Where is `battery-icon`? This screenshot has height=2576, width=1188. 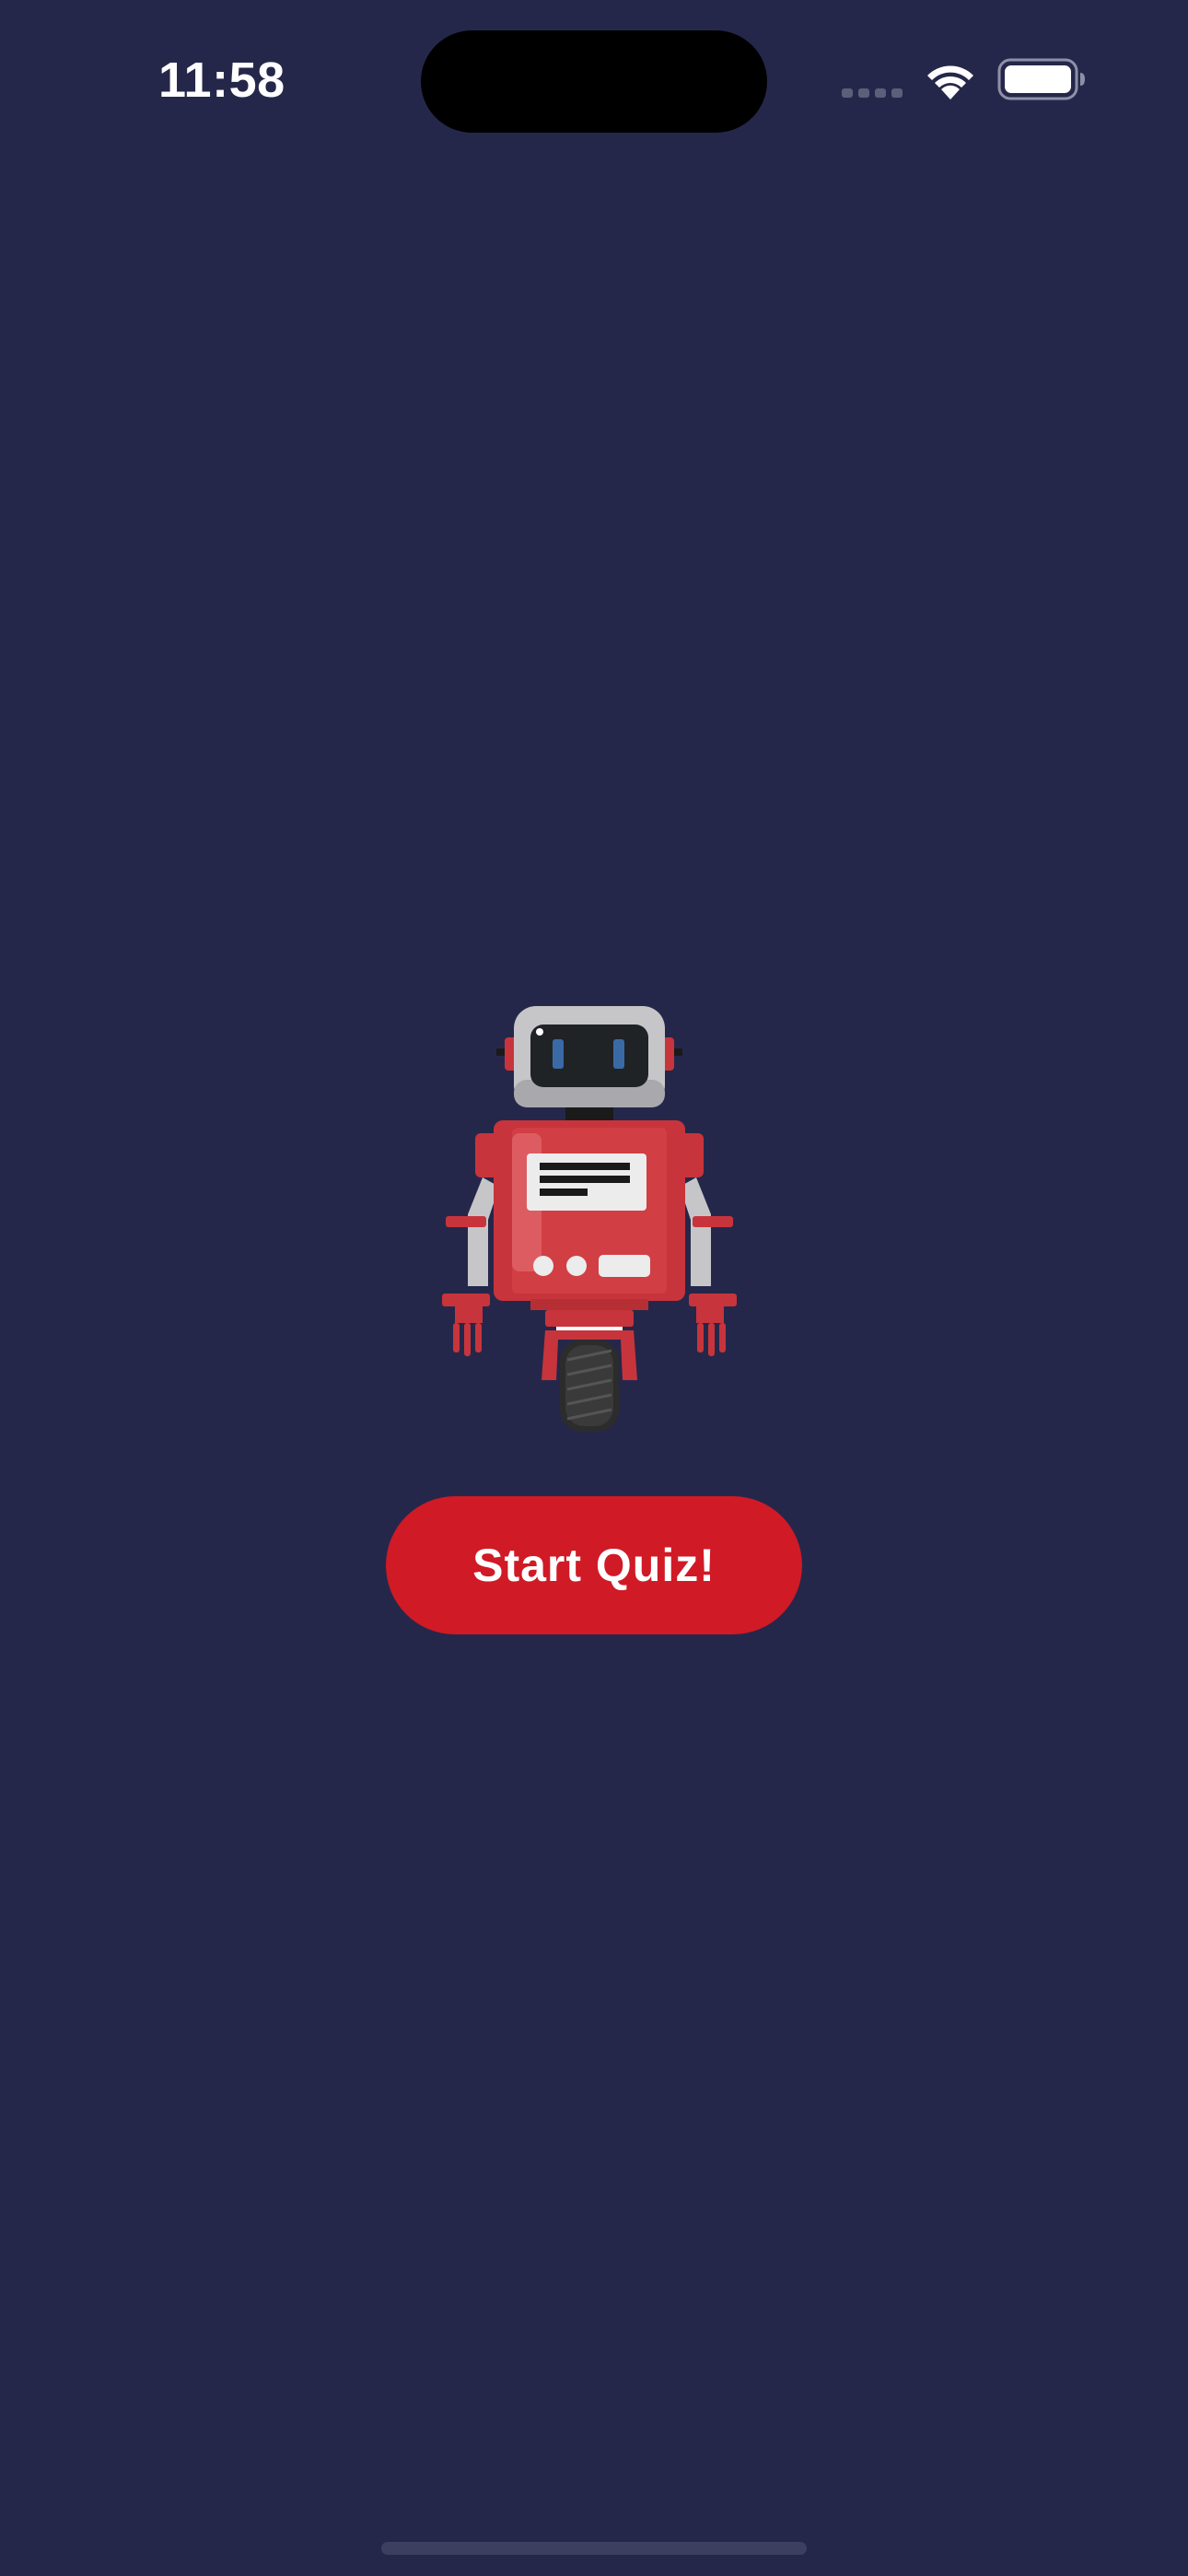 battery-icon is located at coordinates (1041, 79).